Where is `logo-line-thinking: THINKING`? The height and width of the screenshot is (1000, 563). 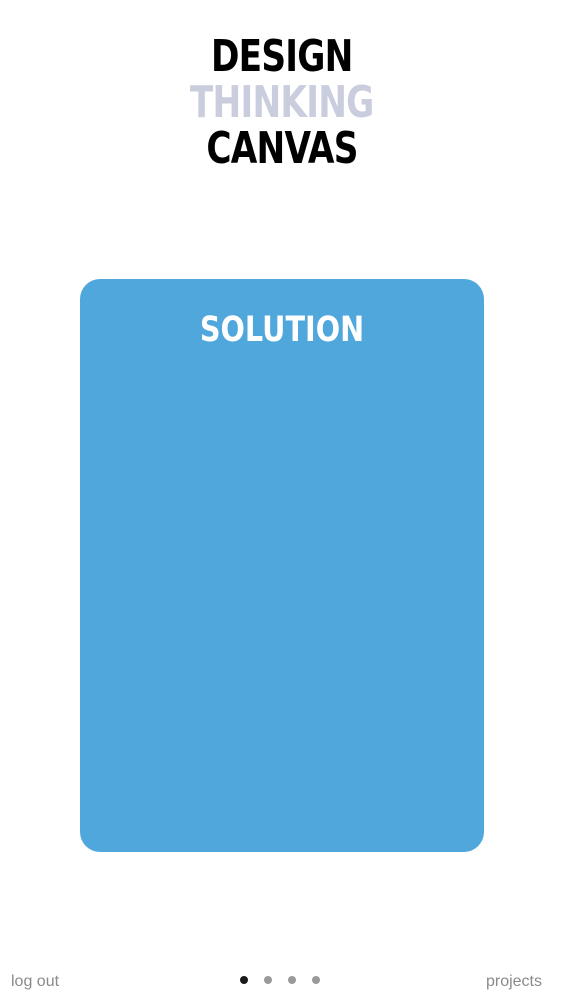
logo-line-thinking: THINKING is located at coordinates (281, 102).